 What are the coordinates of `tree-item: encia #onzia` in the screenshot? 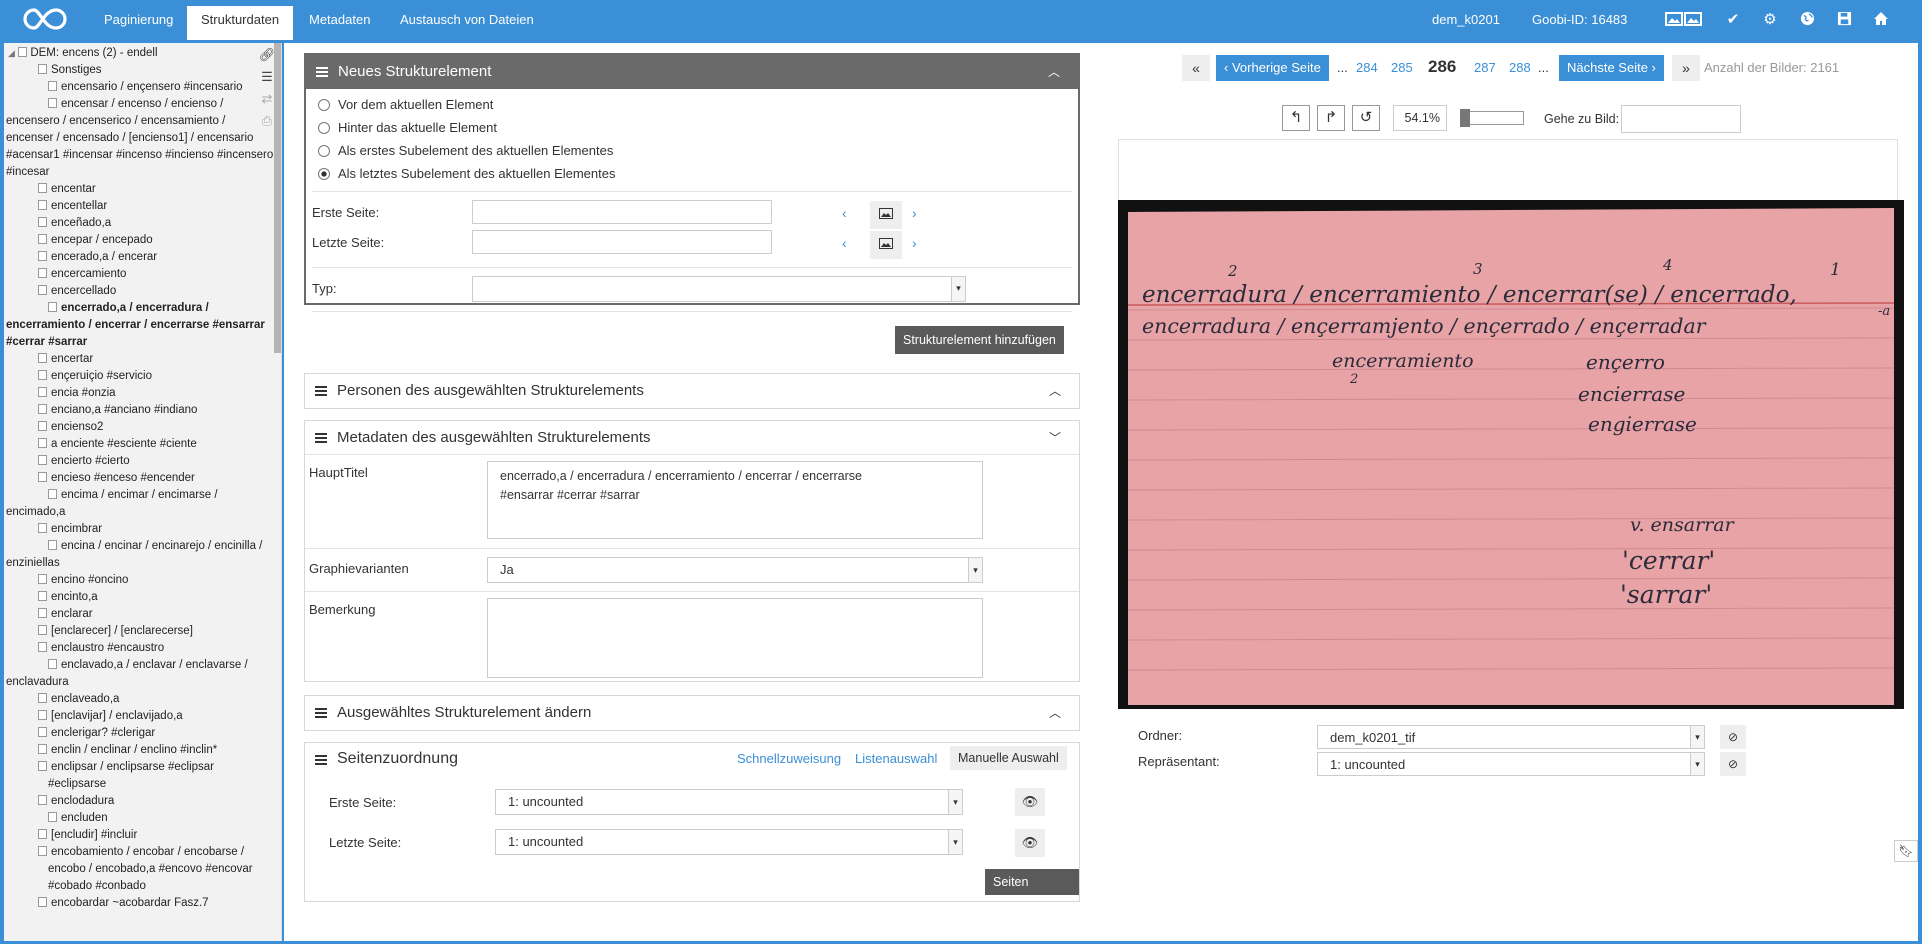 It's located at (139, 393).